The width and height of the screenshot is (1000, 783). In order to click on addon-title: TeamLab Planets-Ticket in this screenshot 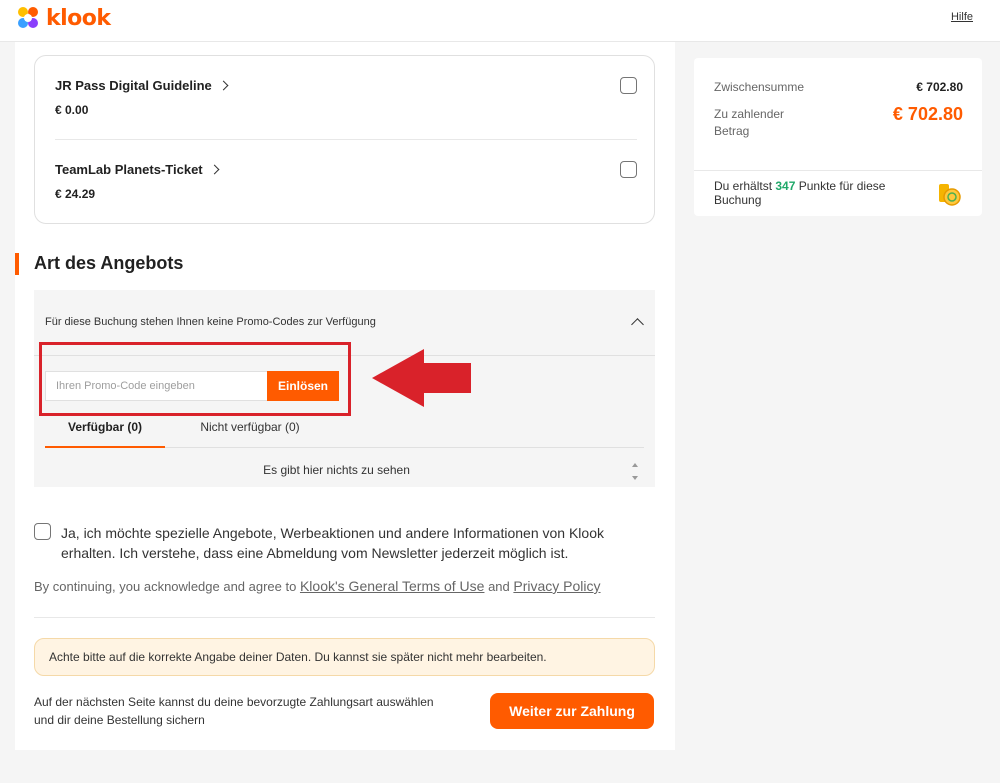, I will do `click(129, 169)`.